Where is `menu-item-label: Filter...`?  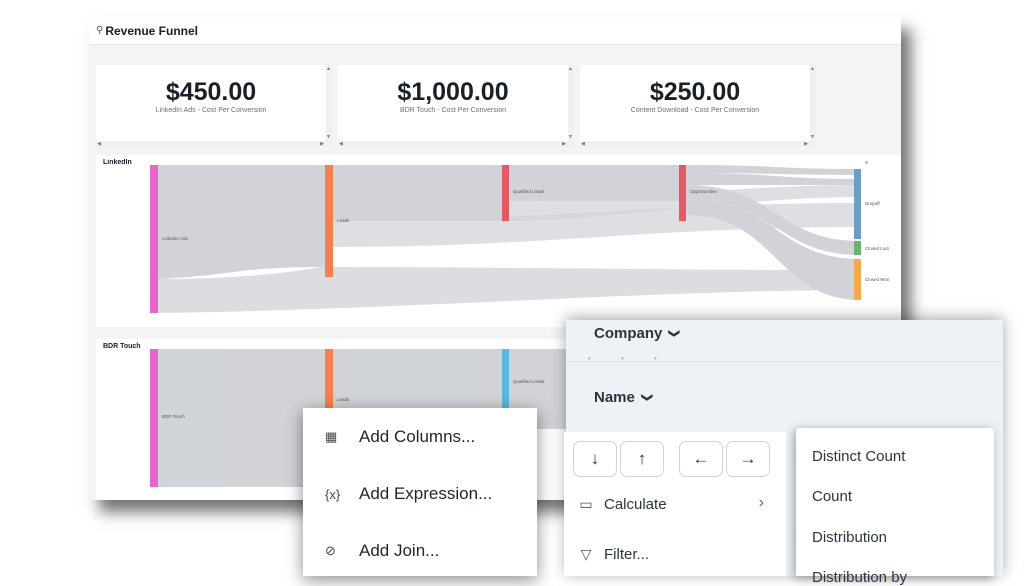
menu-item-label: Filter... is located at coordinates (627, 554).